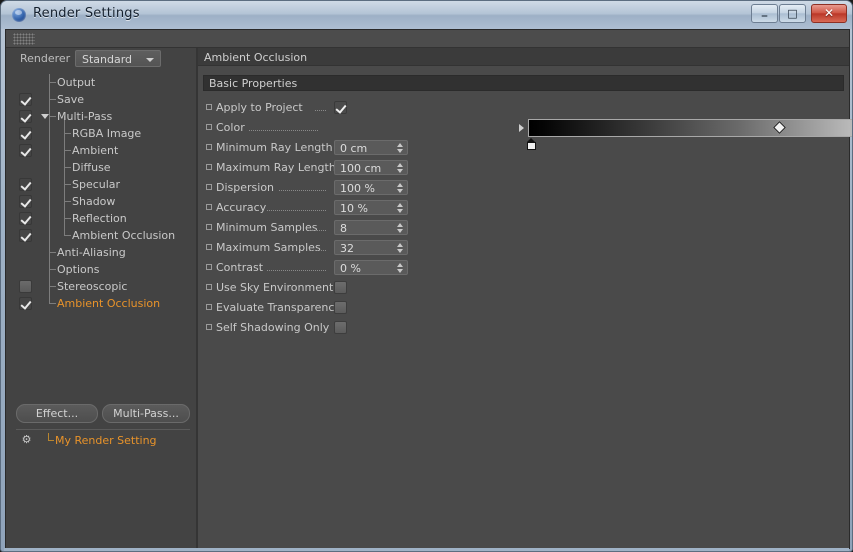  I want to click on tree-item-label: Output, so click(76, 82).